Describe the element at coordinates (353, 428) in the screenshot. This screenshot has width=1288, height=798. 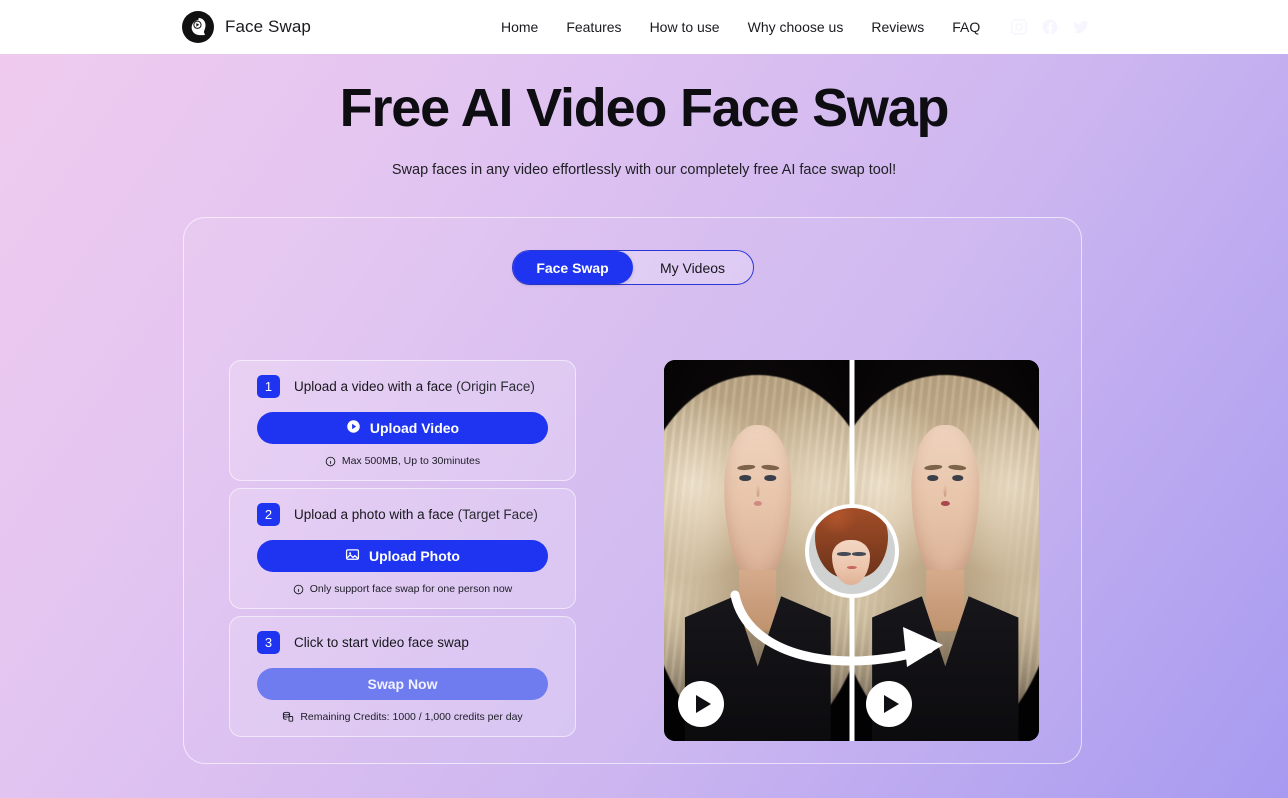
I see `play-circle-icon` at that location.